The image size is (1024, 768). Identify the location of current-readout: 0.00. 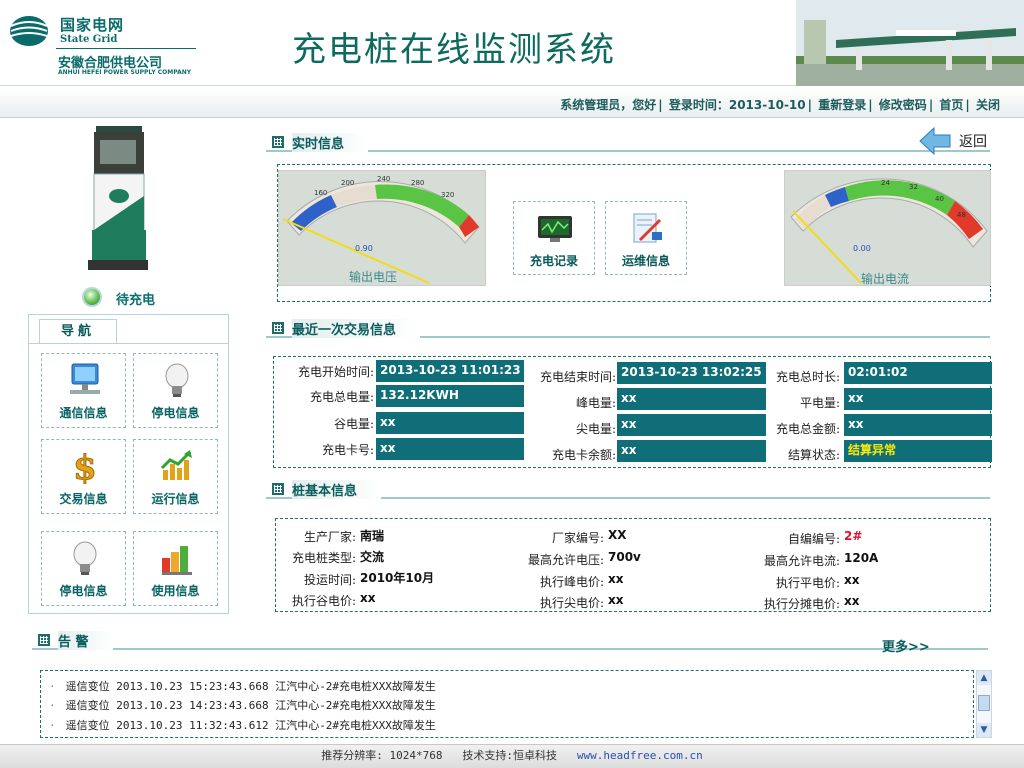
(862, 248).